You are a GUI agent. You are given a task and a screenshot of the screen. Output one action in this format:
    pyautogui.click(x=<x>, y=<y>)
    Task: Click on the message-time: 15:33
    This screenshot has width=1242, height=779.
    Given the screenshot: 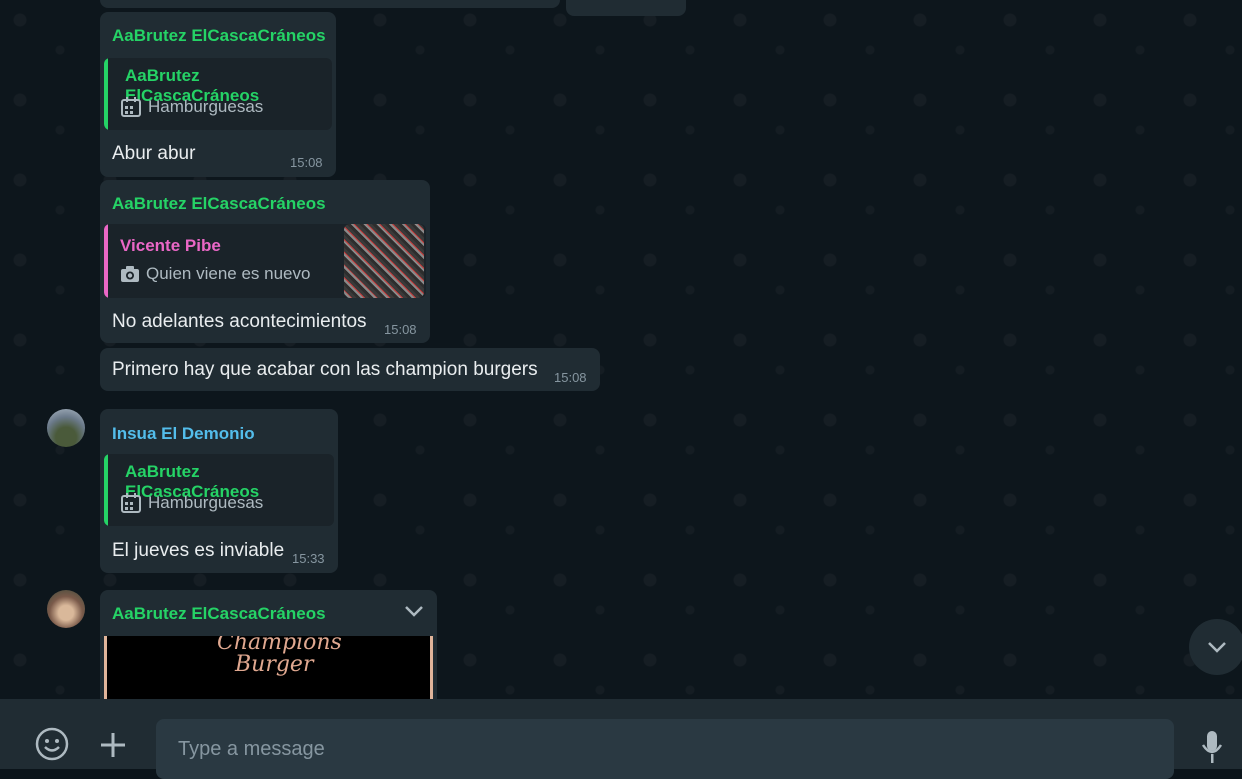 What is the action you would take?
    pyautogui.click(x=308, y=558)
    